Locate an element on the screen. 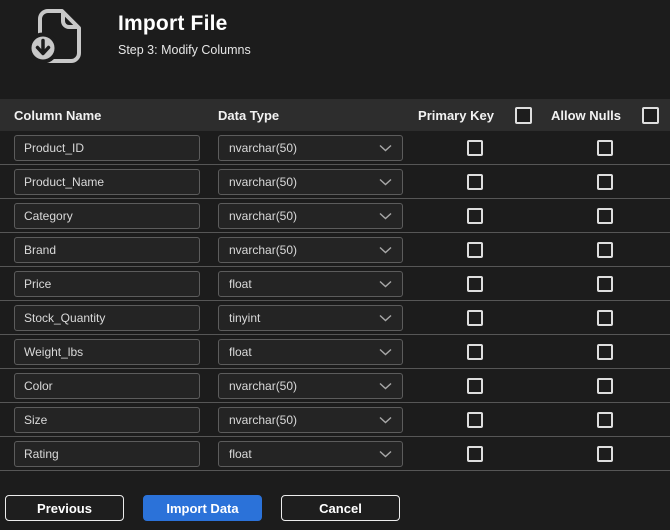 The image size is (670, 530). cancel-button: Cancel is located at coordinates (340, 508).